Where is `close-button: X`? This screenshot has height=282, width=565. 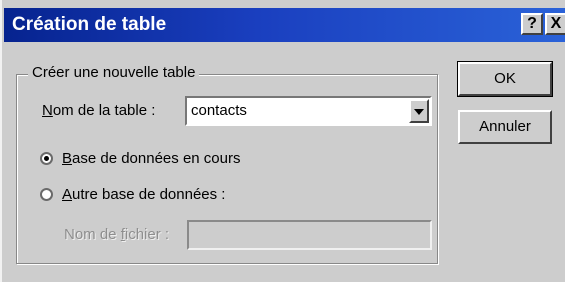
close-button: X is located at coordinates (555, 24).